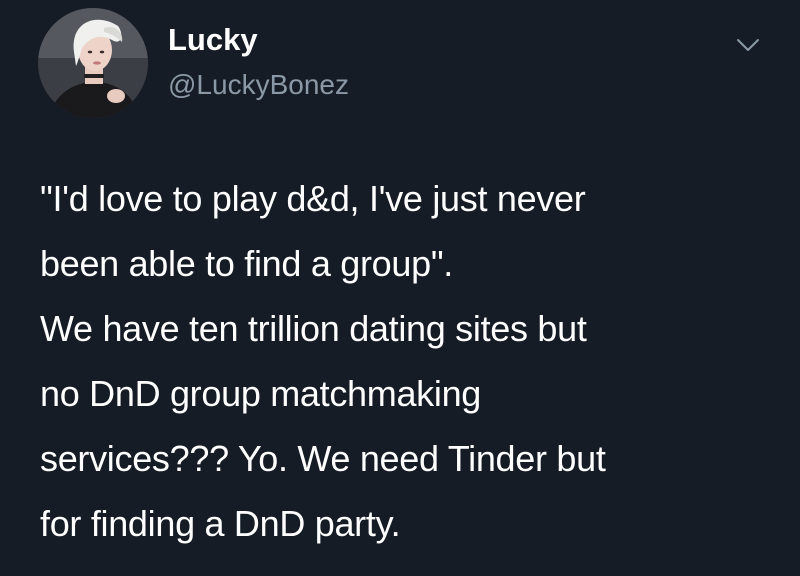 The width and height of the screenshot is (800, 576). I want to click on tweet-line: been able to find a group"., so click(247, 263).